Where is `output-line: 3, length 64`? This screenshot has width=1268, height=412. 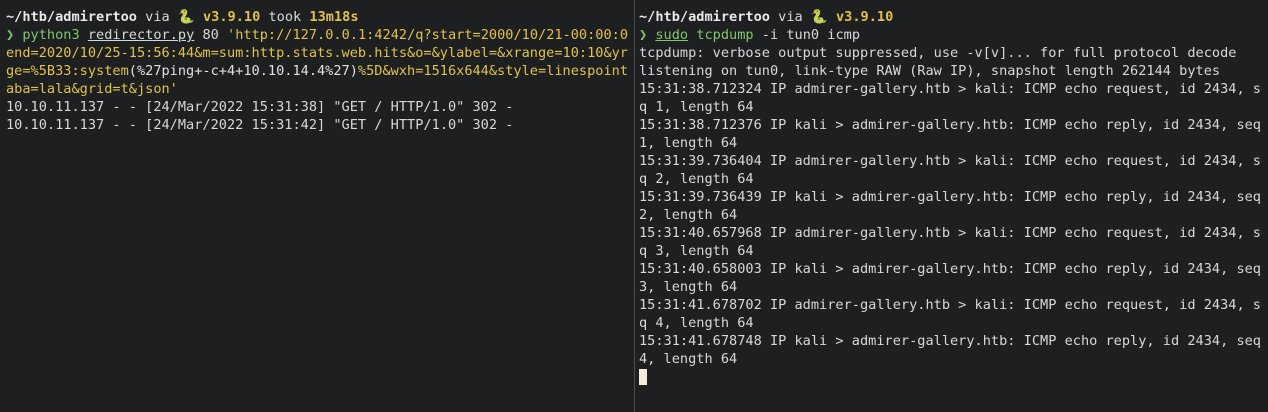 output-line: 3, length 64 is located at coordinates (688, 287).